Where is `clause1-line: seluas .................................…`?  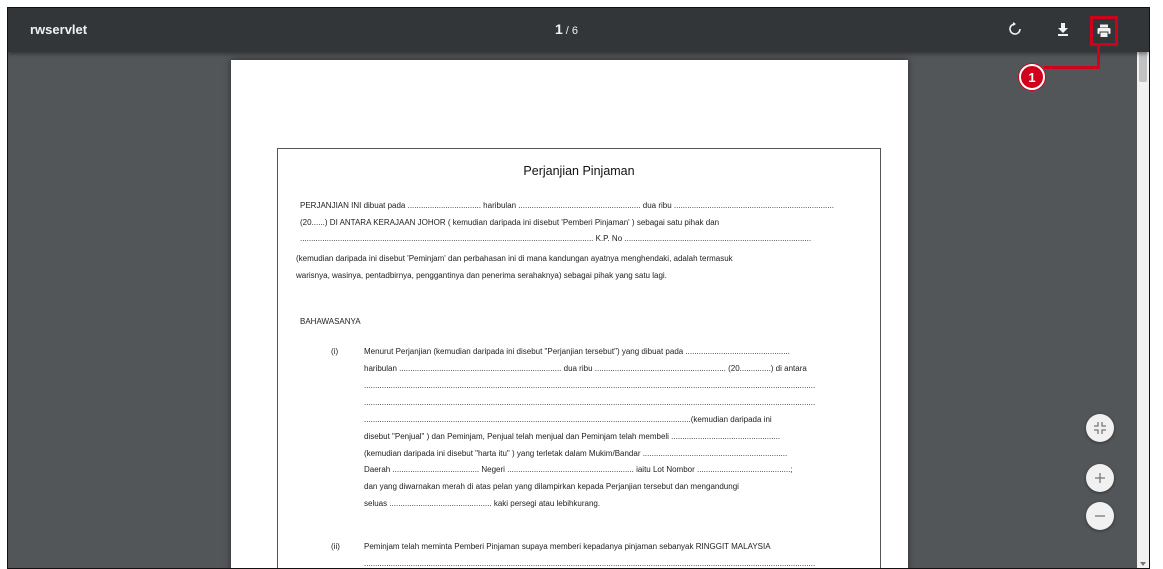 clause1-line: seluas .................................… is located at coordinates (482, 503).